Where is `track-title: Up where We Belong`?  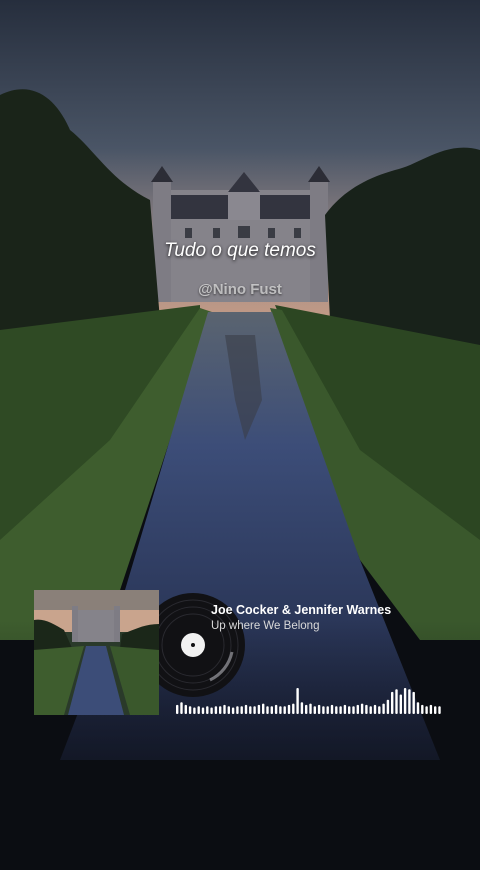 track-title: Up where We Belong is located at coordinates (265, 626).